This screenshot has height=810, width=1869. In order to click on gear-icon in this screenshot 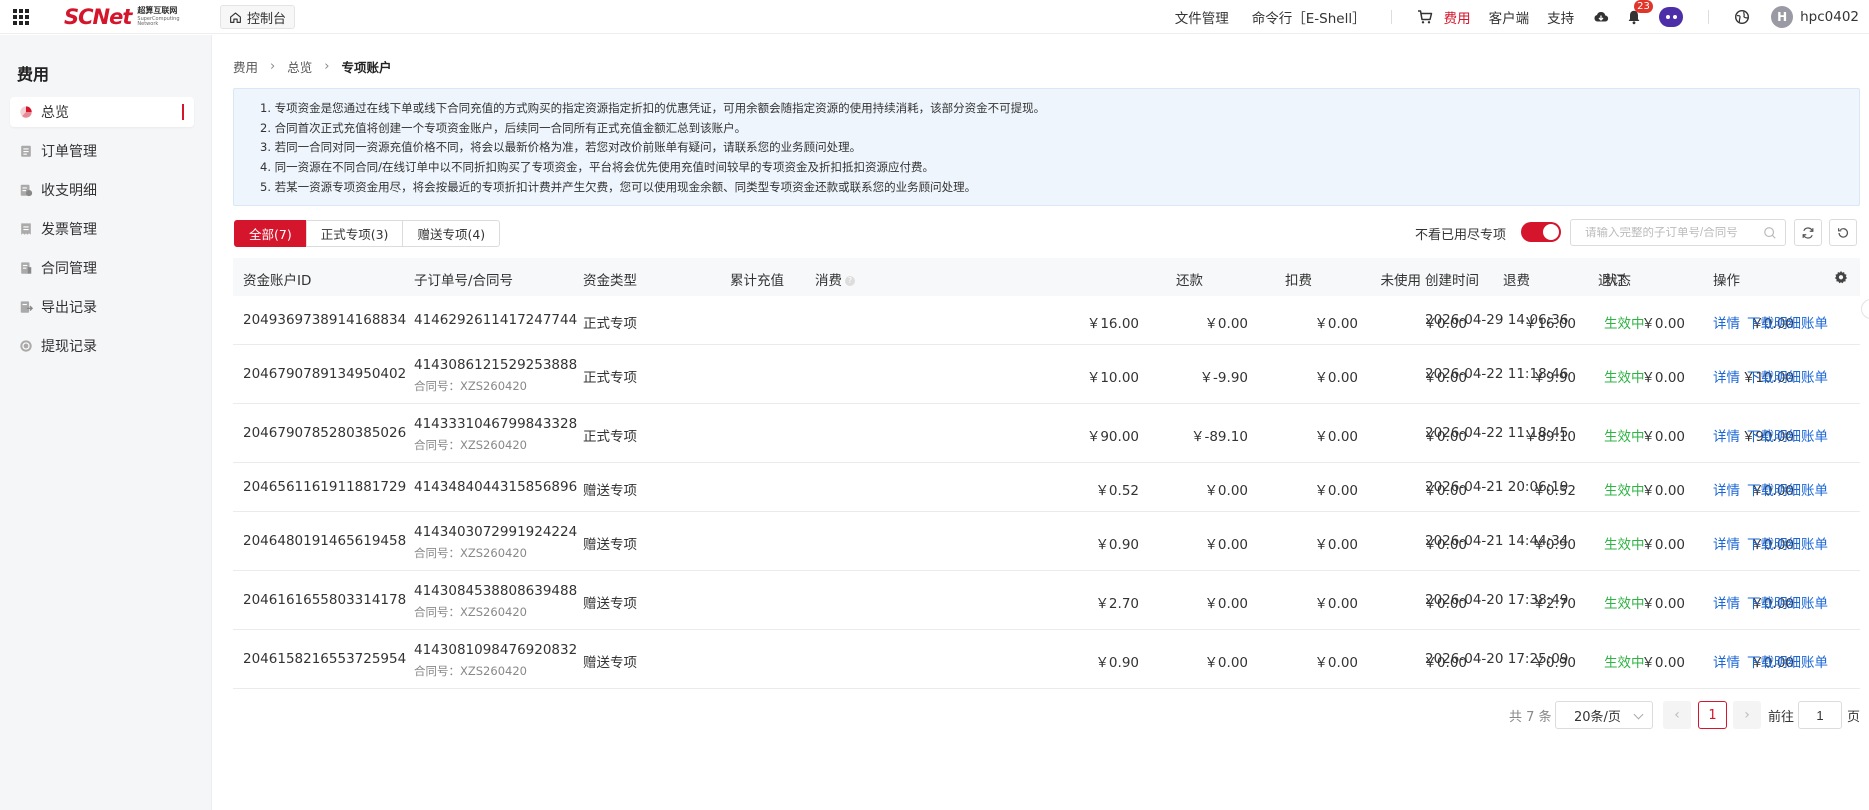, I will do `click(1841, 277)`.